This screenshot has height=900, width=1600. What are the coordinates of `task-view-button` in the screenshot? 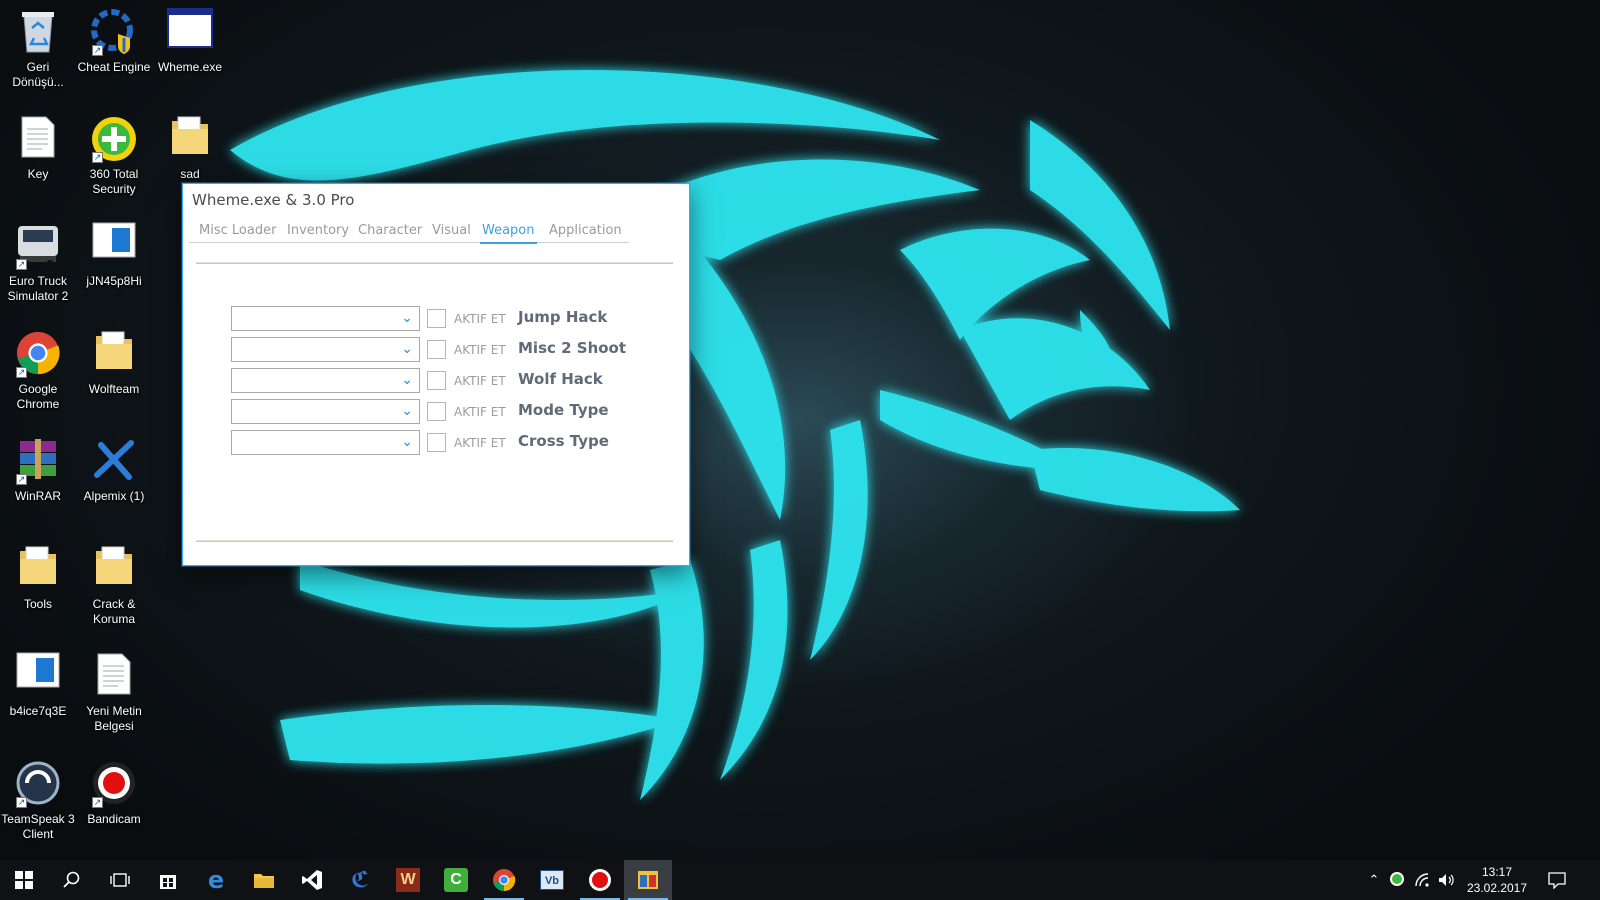 It's located at (120, 880).